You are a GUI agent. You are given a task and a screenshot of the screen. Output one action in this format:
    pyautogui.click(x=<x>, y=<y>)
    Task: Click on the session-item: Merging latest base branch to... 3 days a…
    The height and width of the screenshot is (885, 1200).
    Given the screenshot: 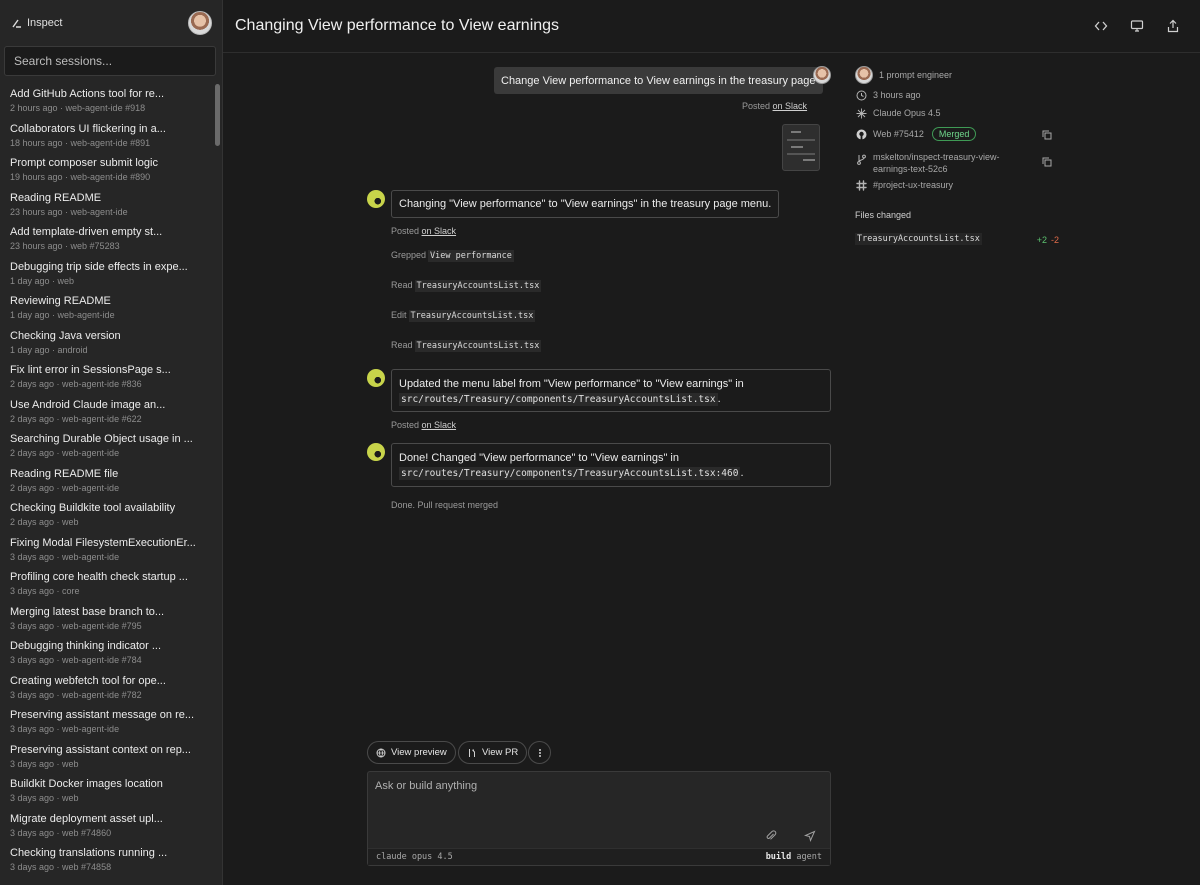 What is the action you would take?
    pyautogui.click(x=106, y=619)
    